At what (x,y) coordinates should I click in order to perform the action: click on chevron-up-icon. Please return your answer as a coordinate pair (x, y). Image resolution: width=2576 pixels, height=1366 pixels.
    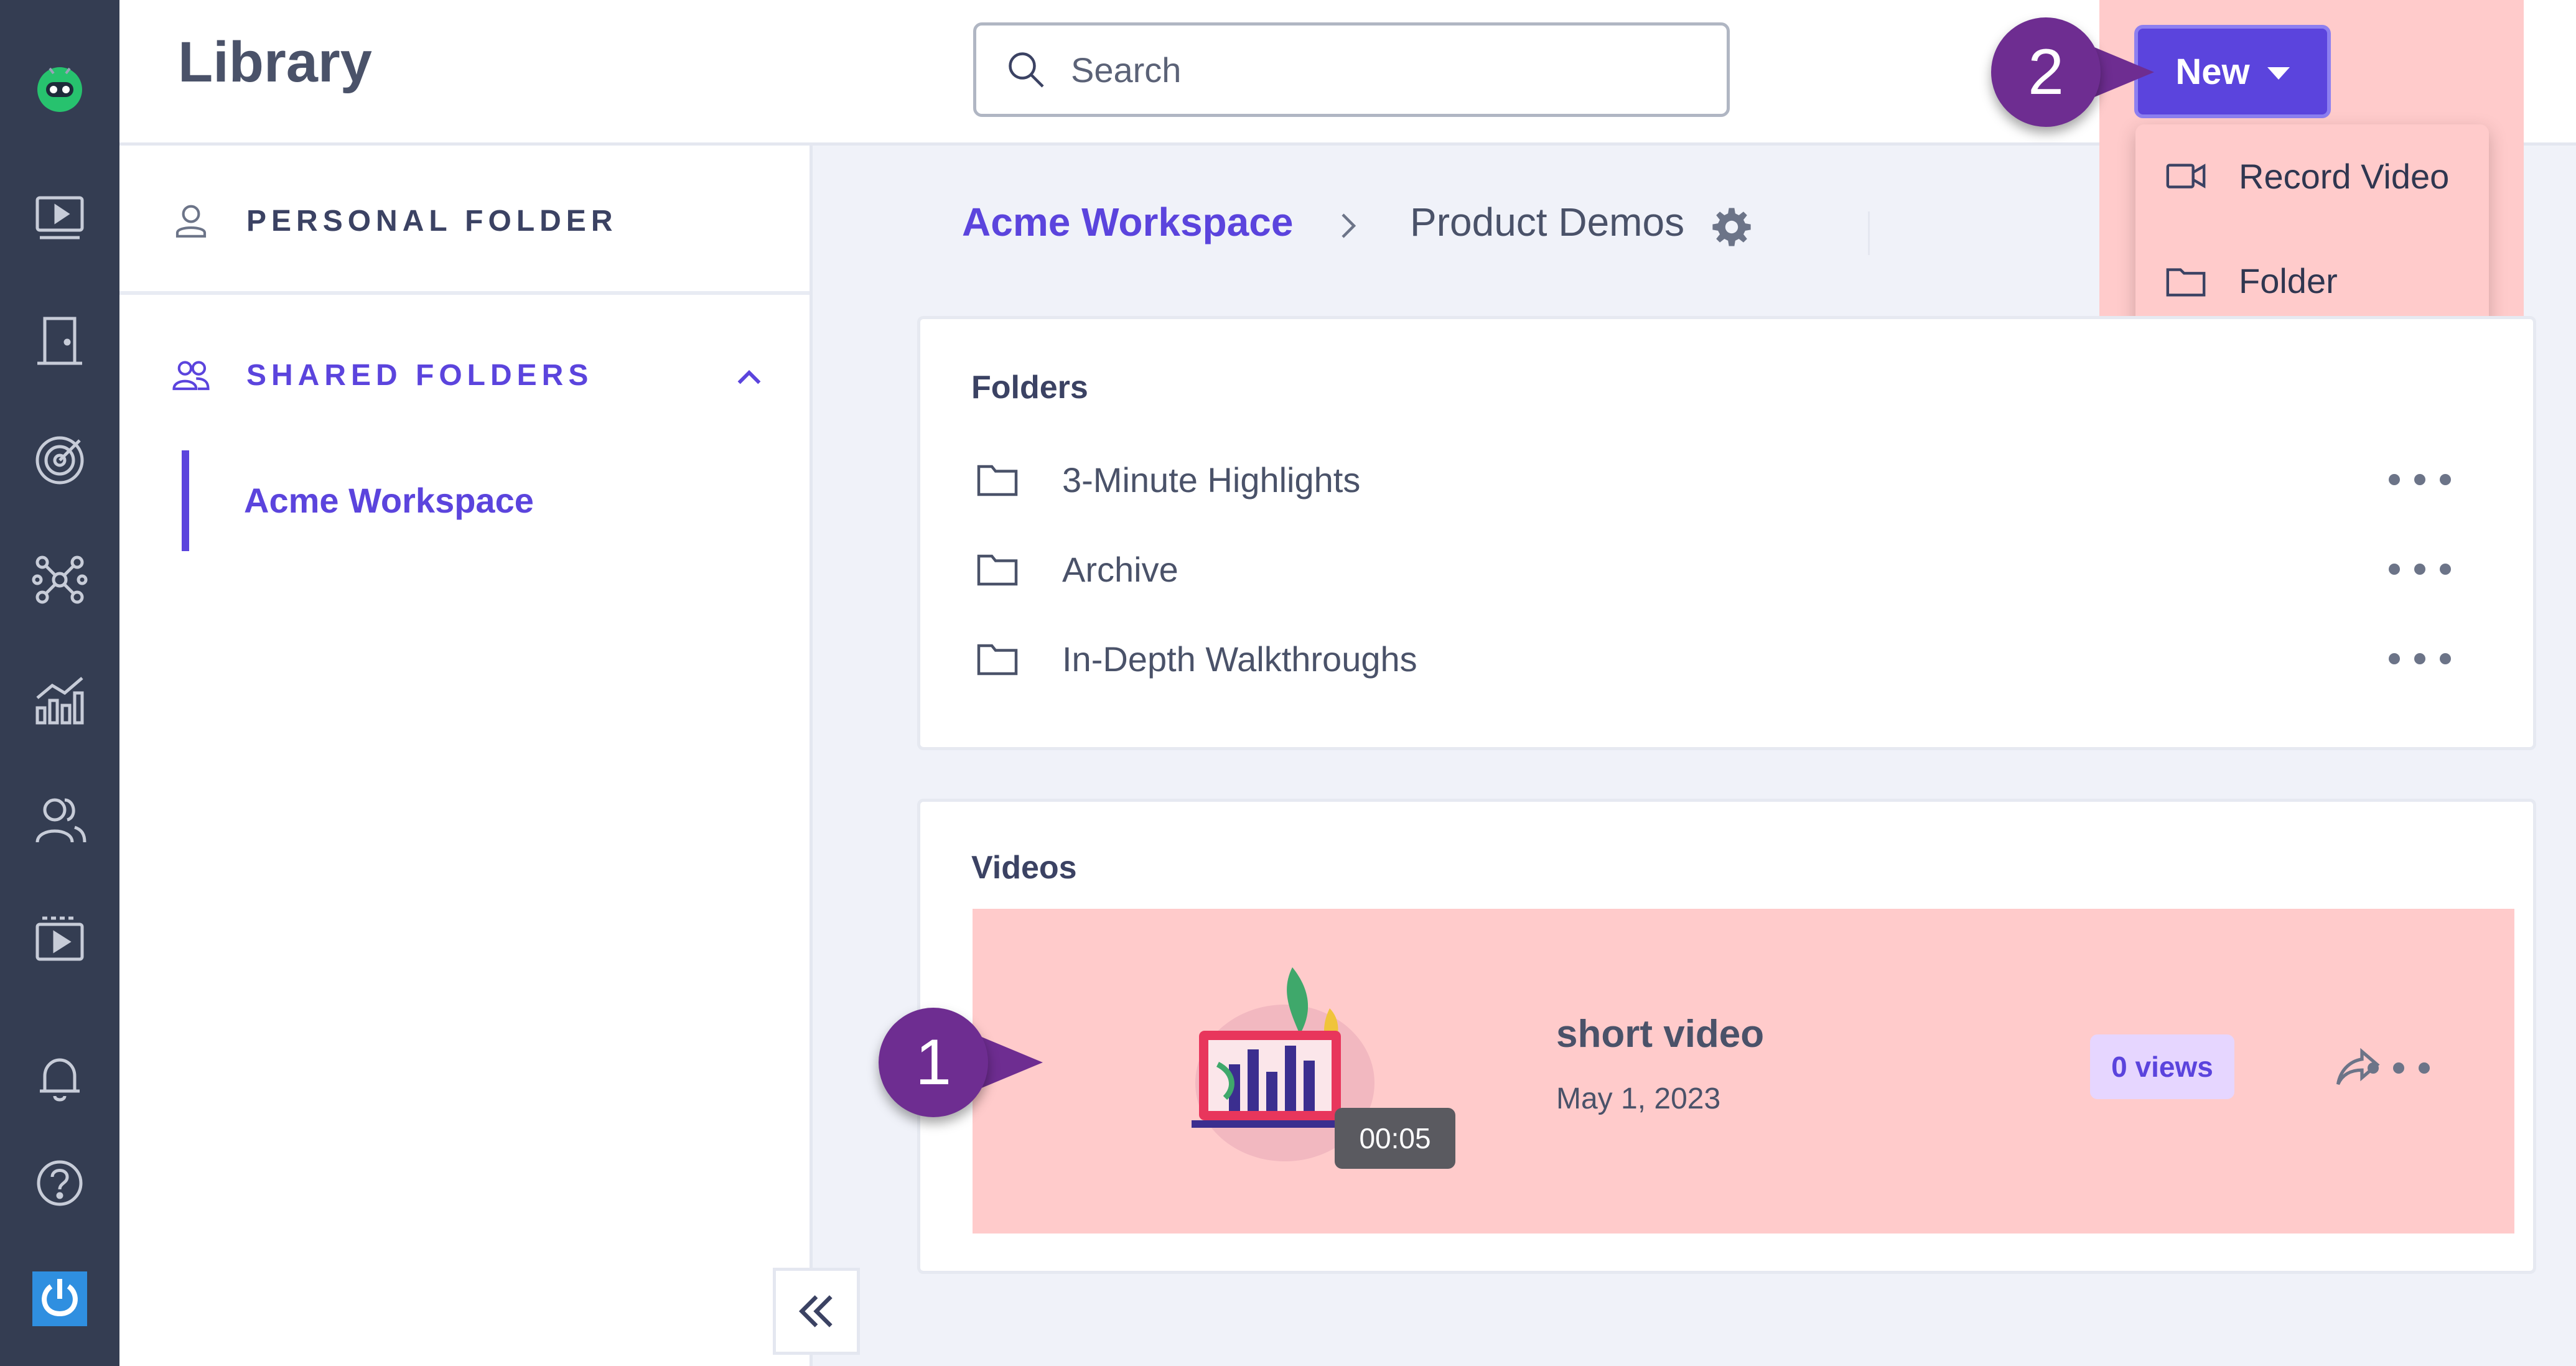
    Looking at the image, I should click on (750, 377).